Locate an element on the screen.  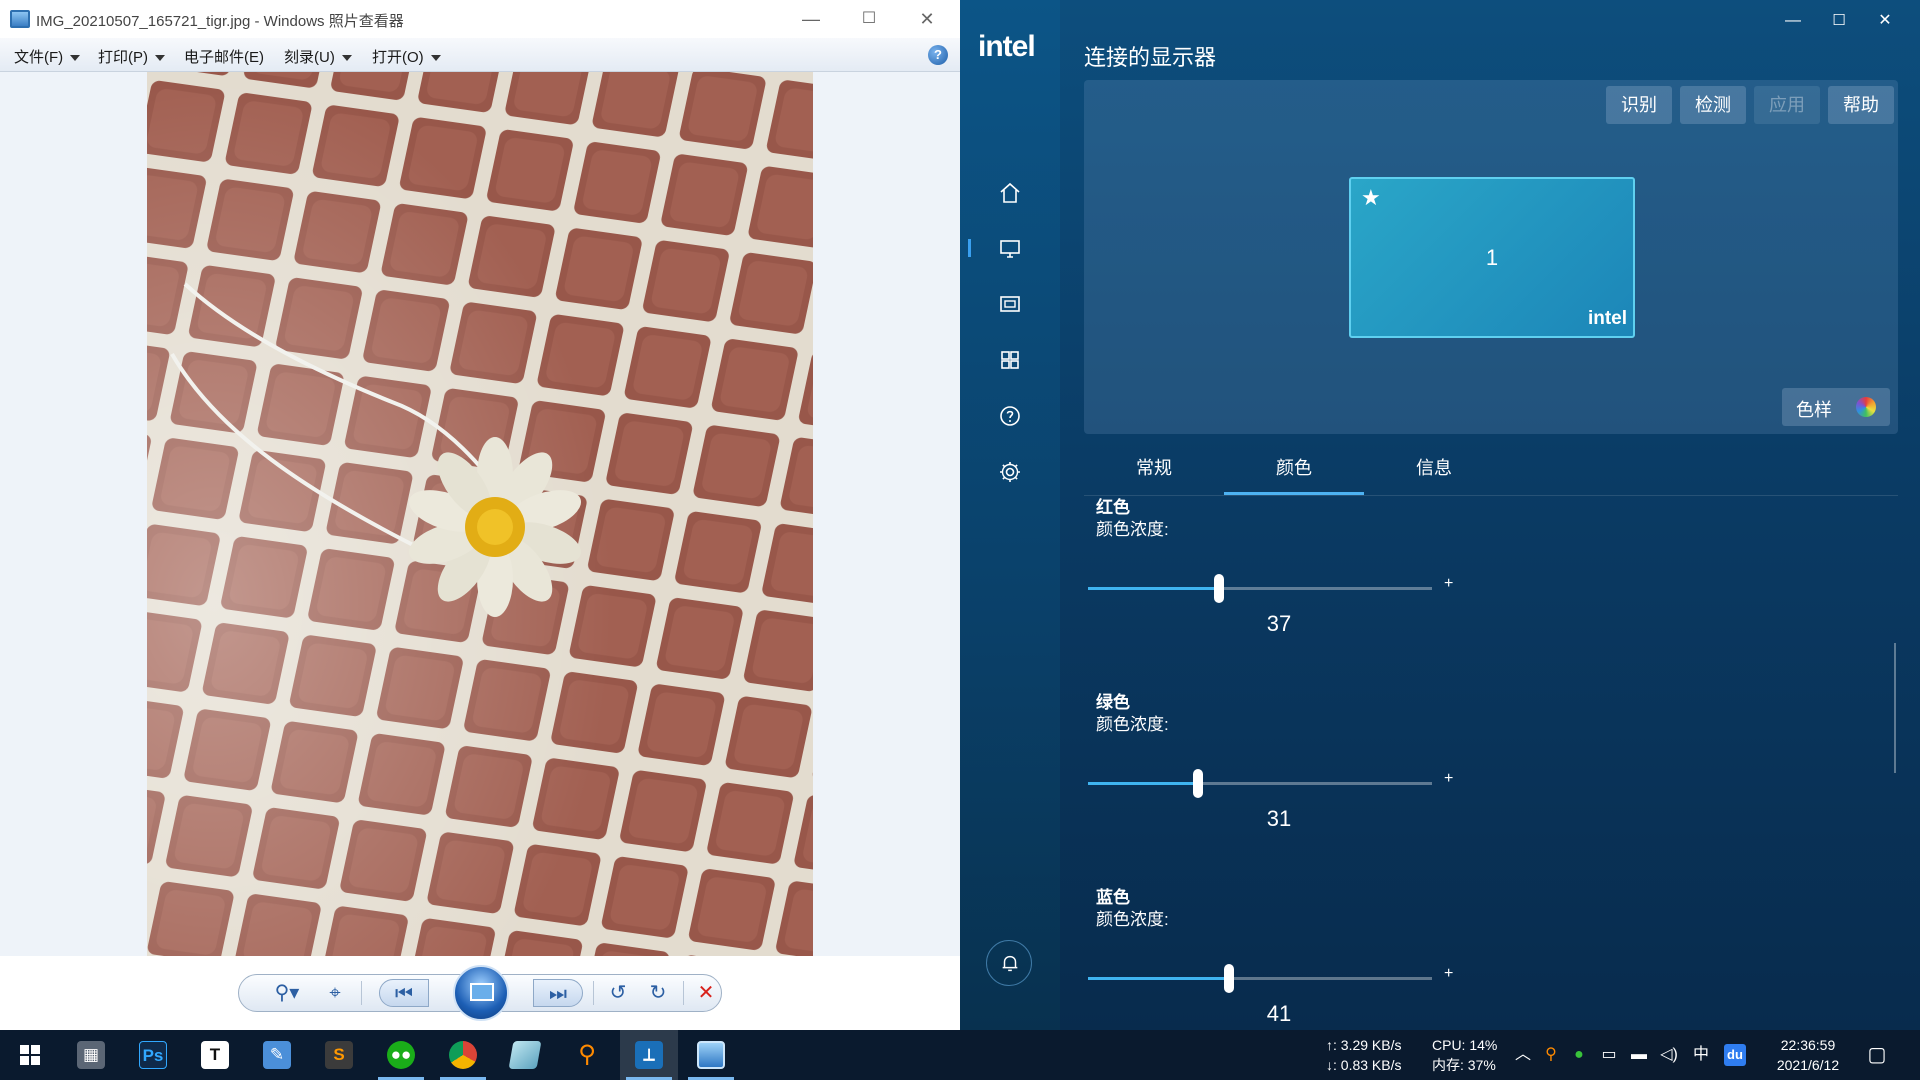
home-icon is located at coordinates (1010, 193).